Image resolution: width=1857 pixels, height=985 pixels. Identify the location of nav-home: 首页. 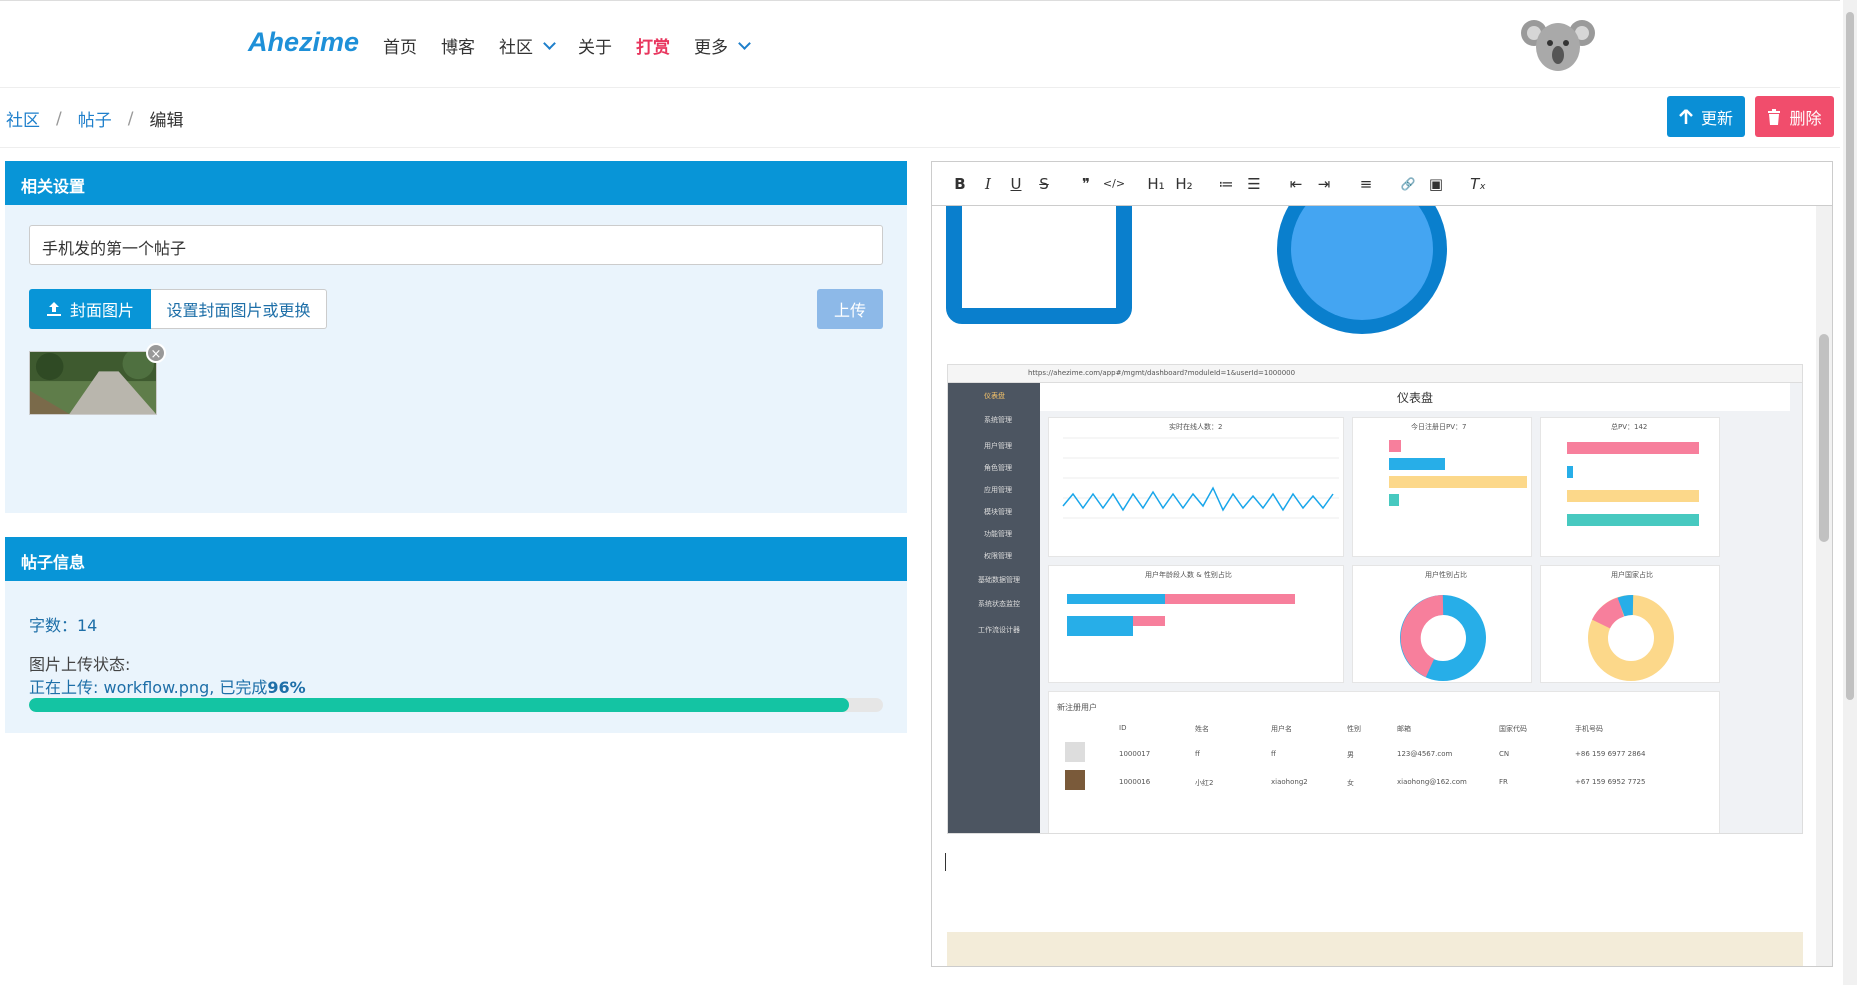
(400, 45).